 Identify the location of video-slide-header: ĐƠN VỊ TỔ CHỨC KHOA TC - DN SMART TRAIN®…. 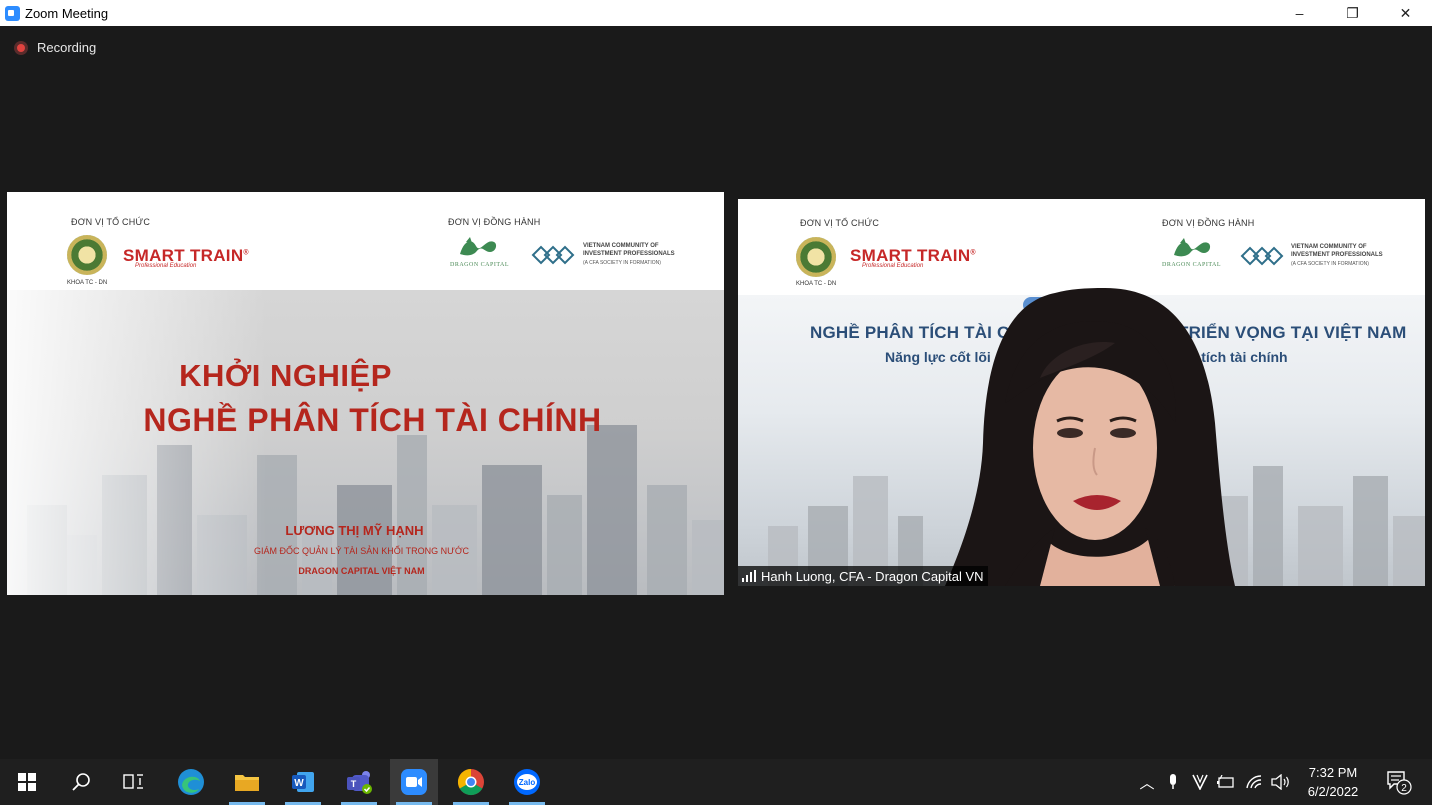
(1081, 247).